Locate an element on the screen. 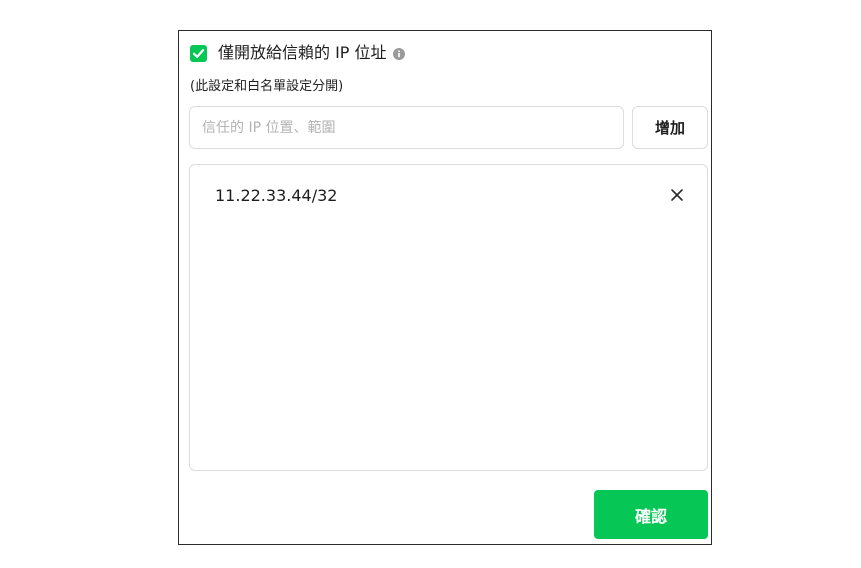  confirm-button: 確認 is located at coordinates (651, 514).